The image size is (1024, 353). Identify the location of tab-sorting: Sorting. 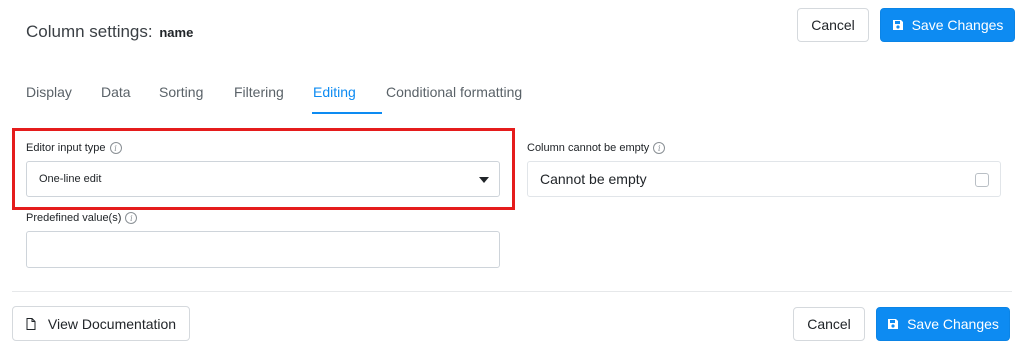
(181, 92).